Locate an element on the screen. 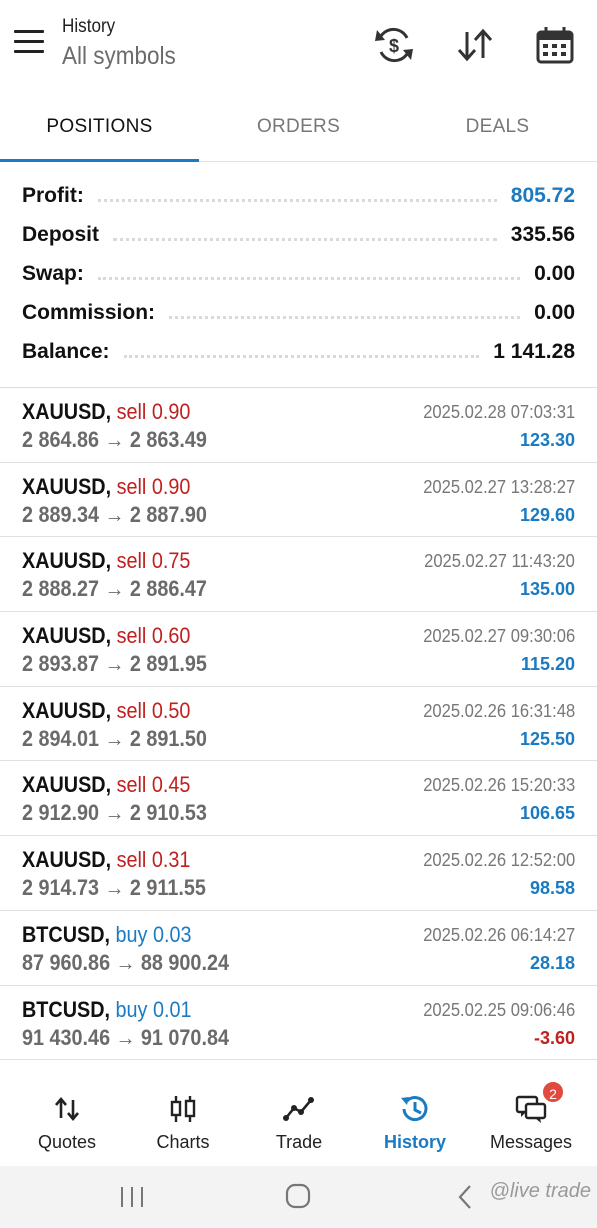 The height and width of the screenshot is (1228, 597). deal-volume: buy 0.01 is located at coordinates (153, 1009).